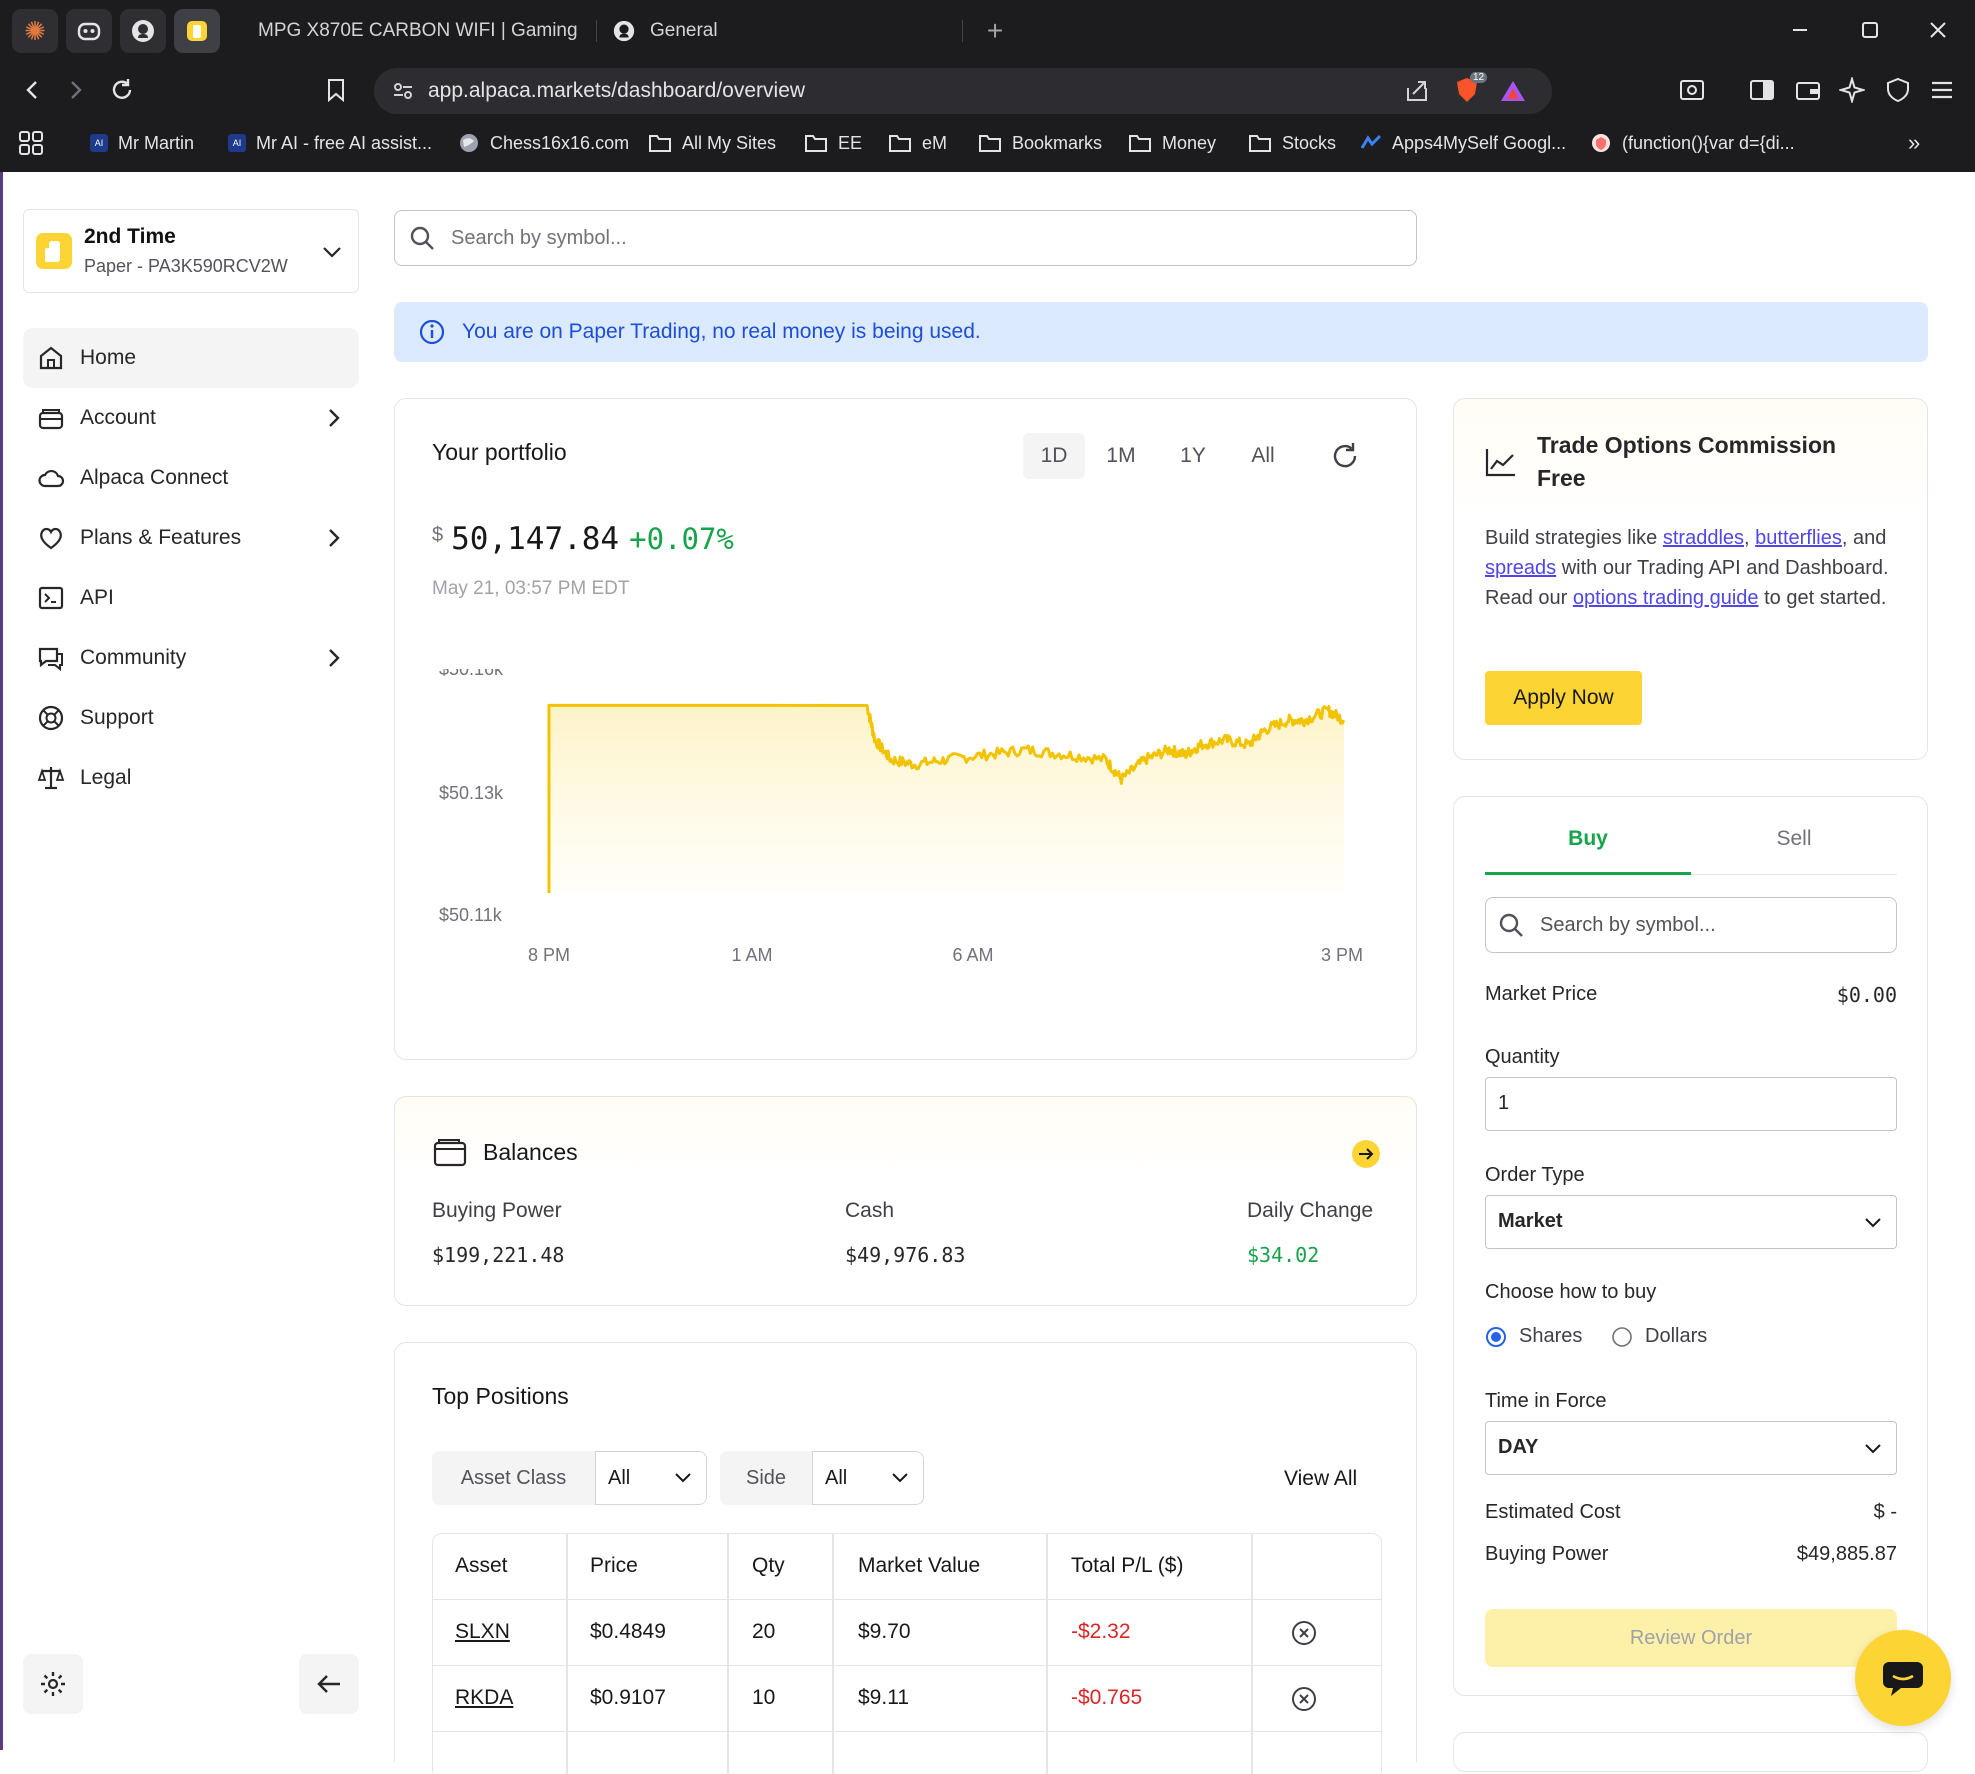 Image resolution: width=1975 pixels, height=1774 pixels. I want to click on table-row: RKDA $0.9107 10 $9.11 -$0.765, so click(907, 1699).